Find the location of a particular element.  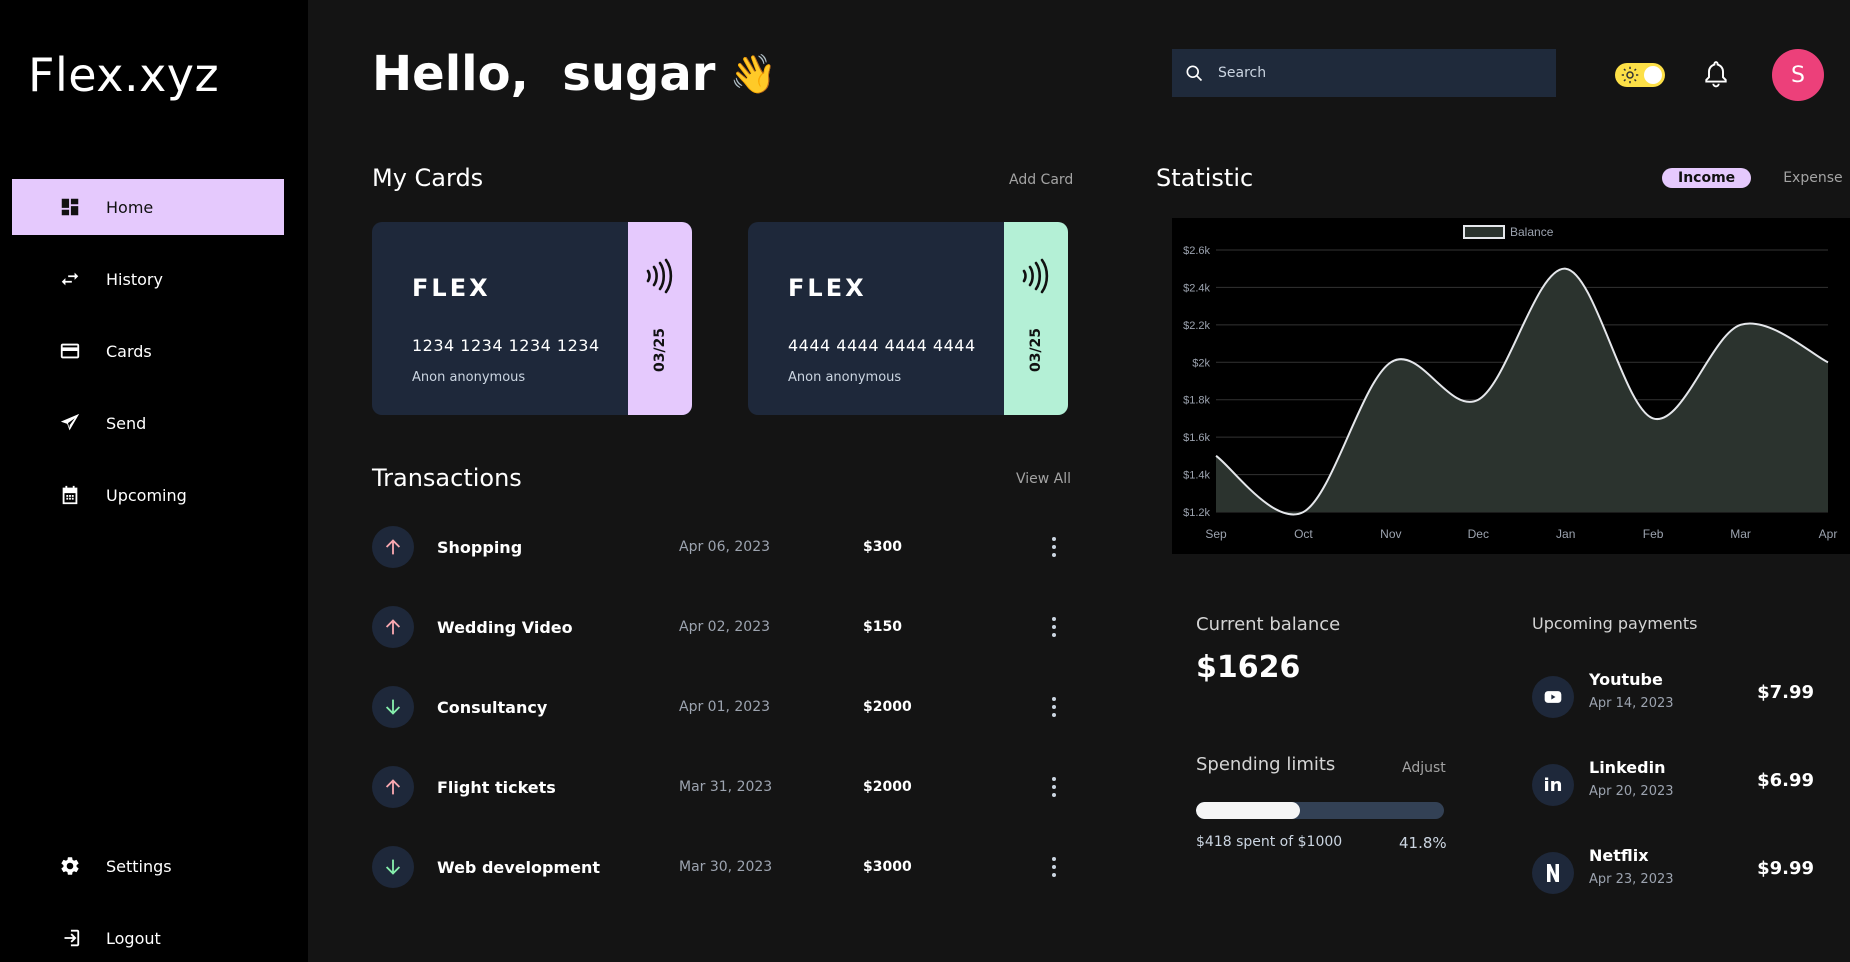

list-item: in Linkedin Apr 20, 2023 $6.99 is located at coordinates (1673, 783).